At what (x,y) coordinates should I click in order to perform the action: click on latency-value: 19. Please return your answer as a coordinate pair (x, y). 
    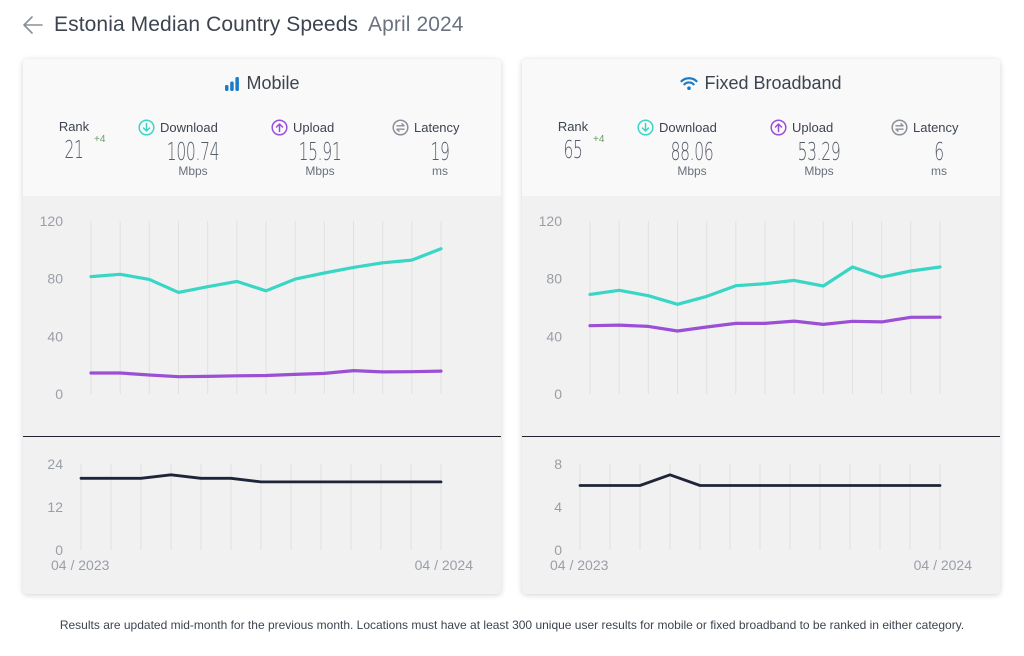
    Looking at the image, I should click on (440, 151).